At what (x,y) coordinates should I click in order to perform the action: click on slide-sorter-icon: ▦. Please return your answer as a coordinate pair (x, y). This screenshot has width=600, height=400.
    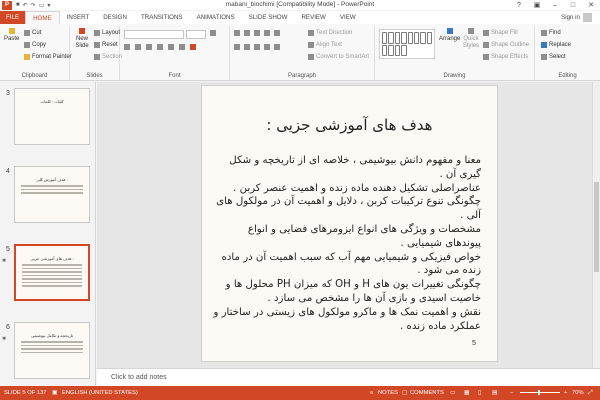
    Looking at the image, I should click on (466, 393).